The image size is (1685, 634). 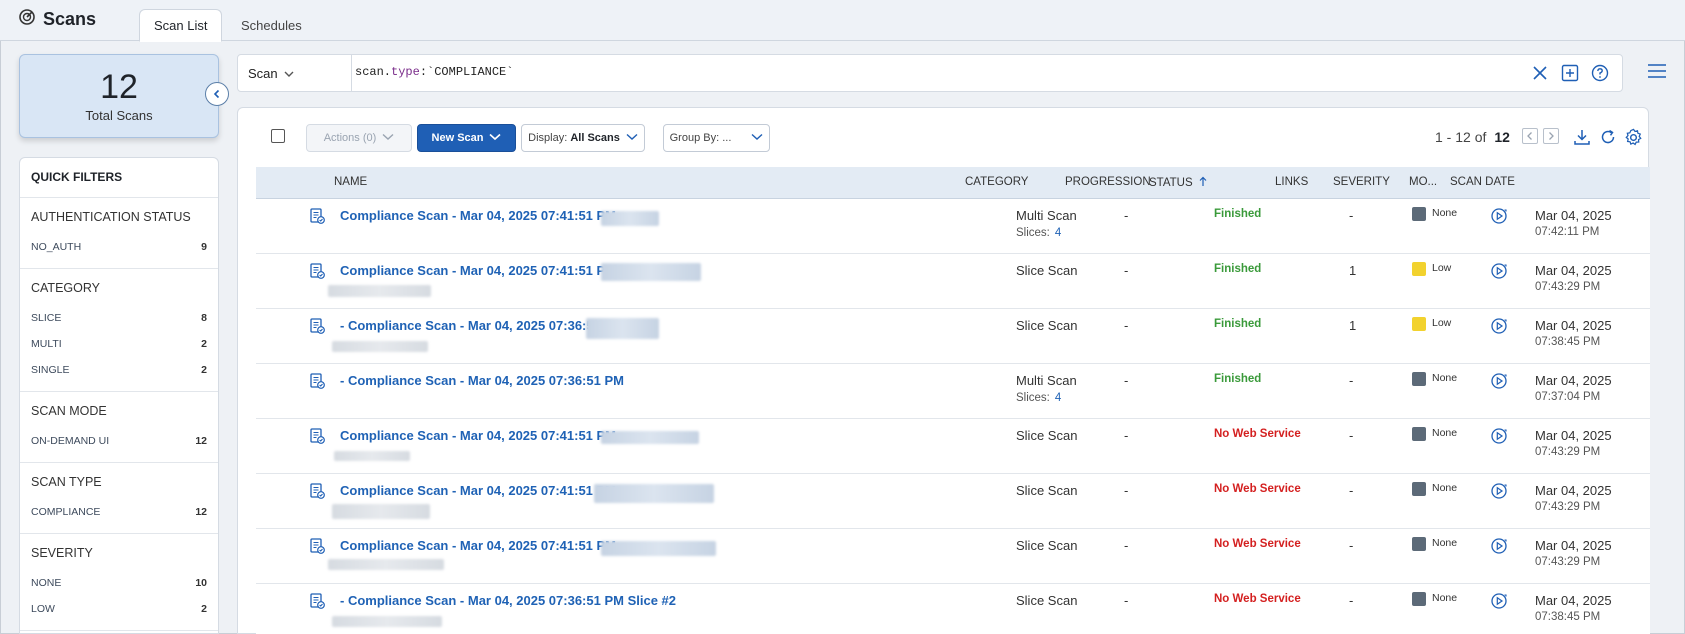 What do you see at coordinates (263, 73) in the screenshot?
I see `search-scope-label: Scan` at bounding box center [263, 73].